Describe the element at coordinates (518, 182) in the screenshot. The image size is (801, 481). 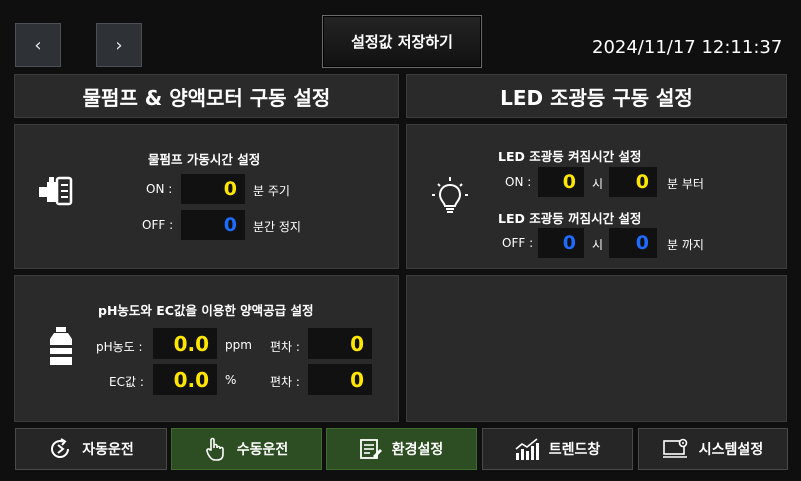
I see `led-on-label: ON :` at that location.